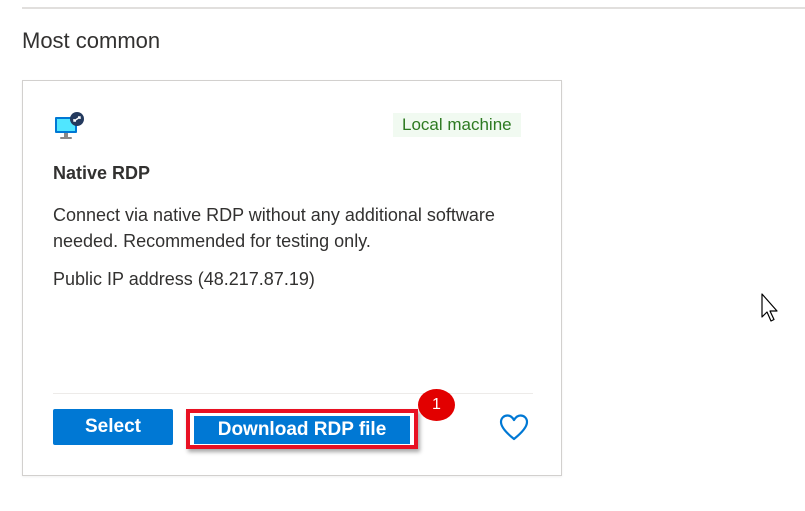  Describe the element at coordinates (413, 8) in the screenshot. I see `top-divider` at that location.